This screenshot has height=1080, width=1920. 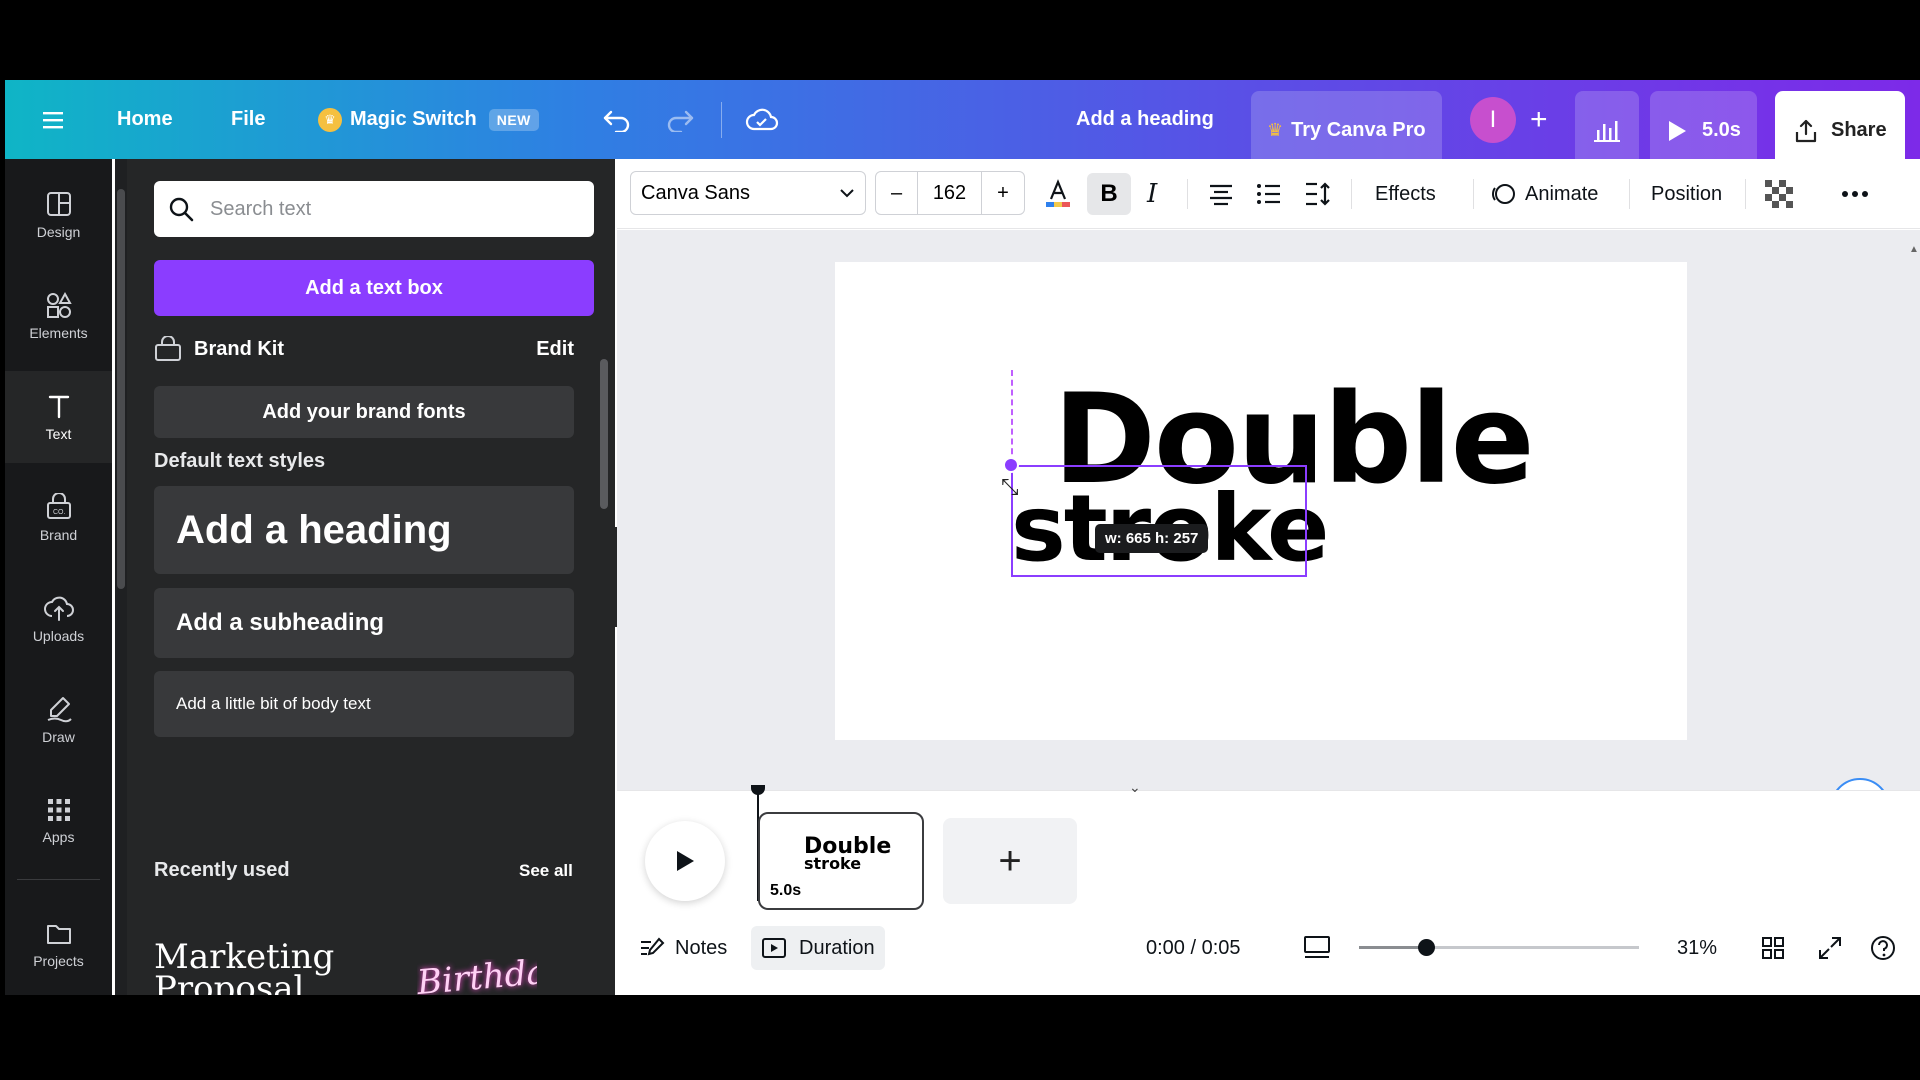 What do you see at coordinates (683, 948) in the screenshot?
I see `notes-button: Notes` at bounding box center [683, 948].